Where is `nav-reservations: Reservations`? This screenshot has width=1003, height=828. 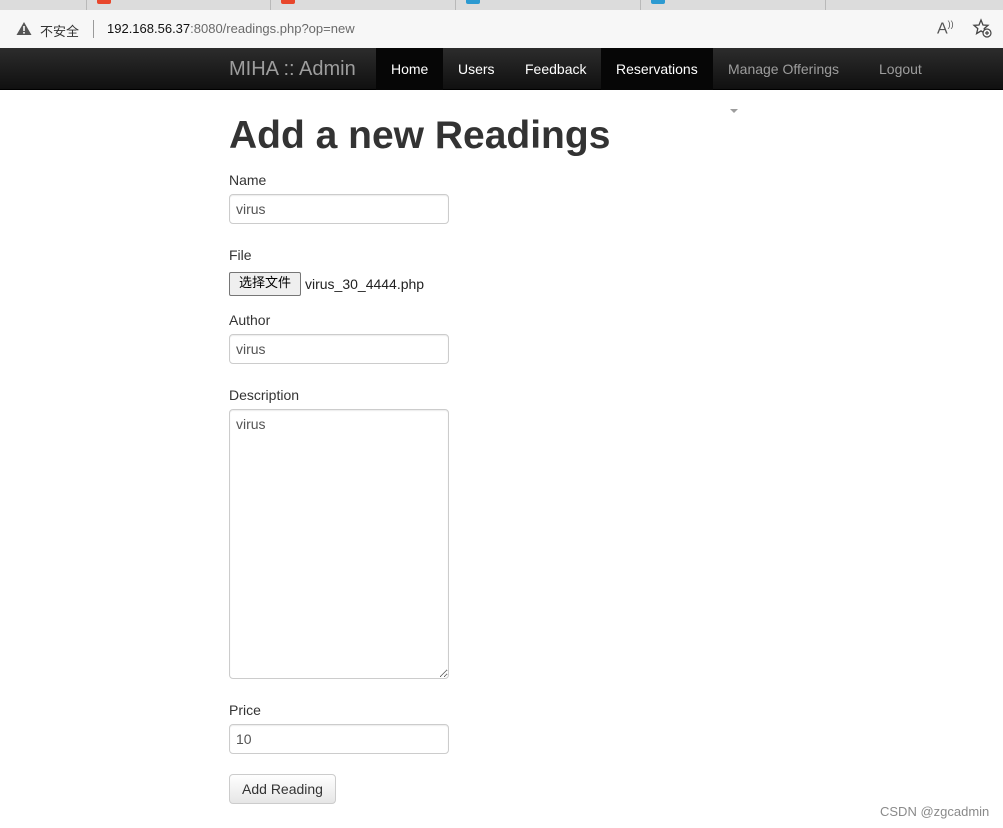
nav-reservations: Reservations is located at coordinates (657, 69).